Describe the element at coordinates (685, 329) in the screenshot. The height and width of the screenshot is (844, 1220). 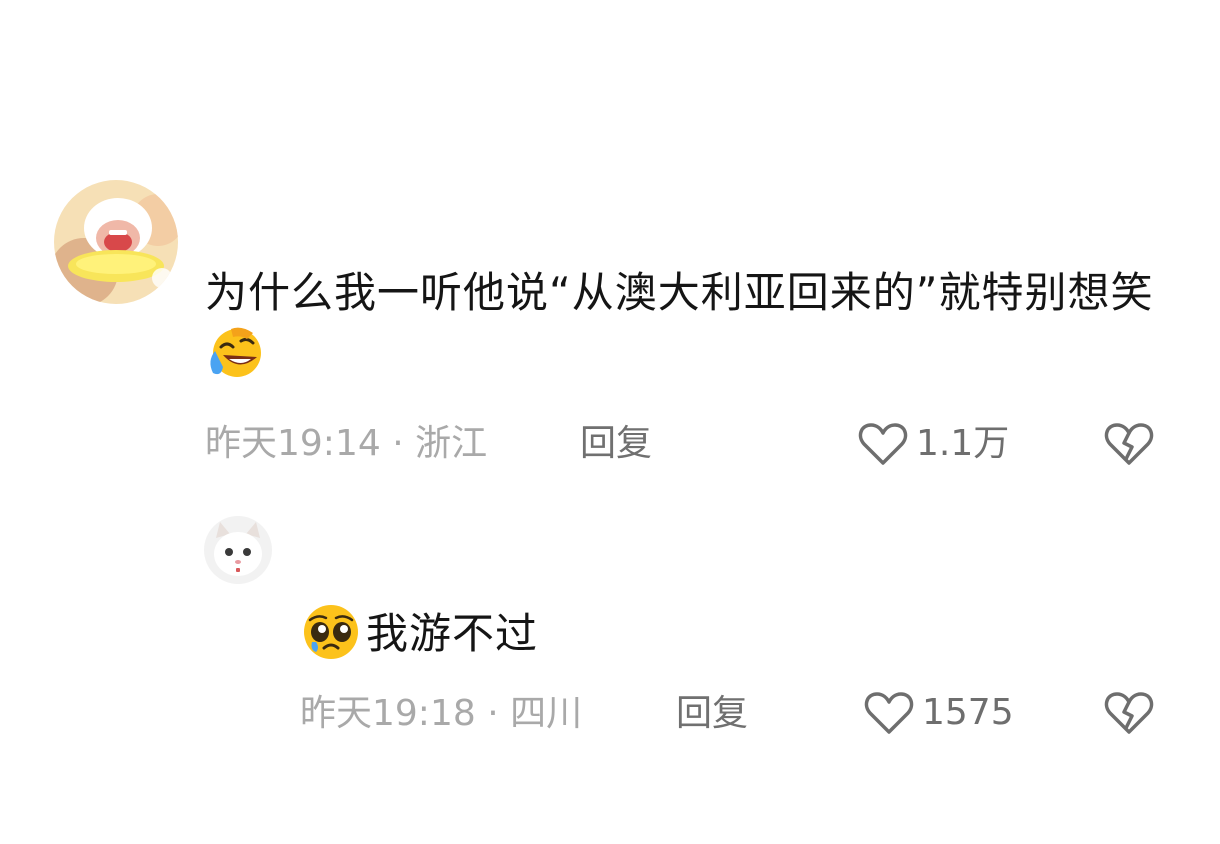
I see `comment-text-1: 为什么我一听他说“从澳大利亚回来的”就特别想笑` at that location.